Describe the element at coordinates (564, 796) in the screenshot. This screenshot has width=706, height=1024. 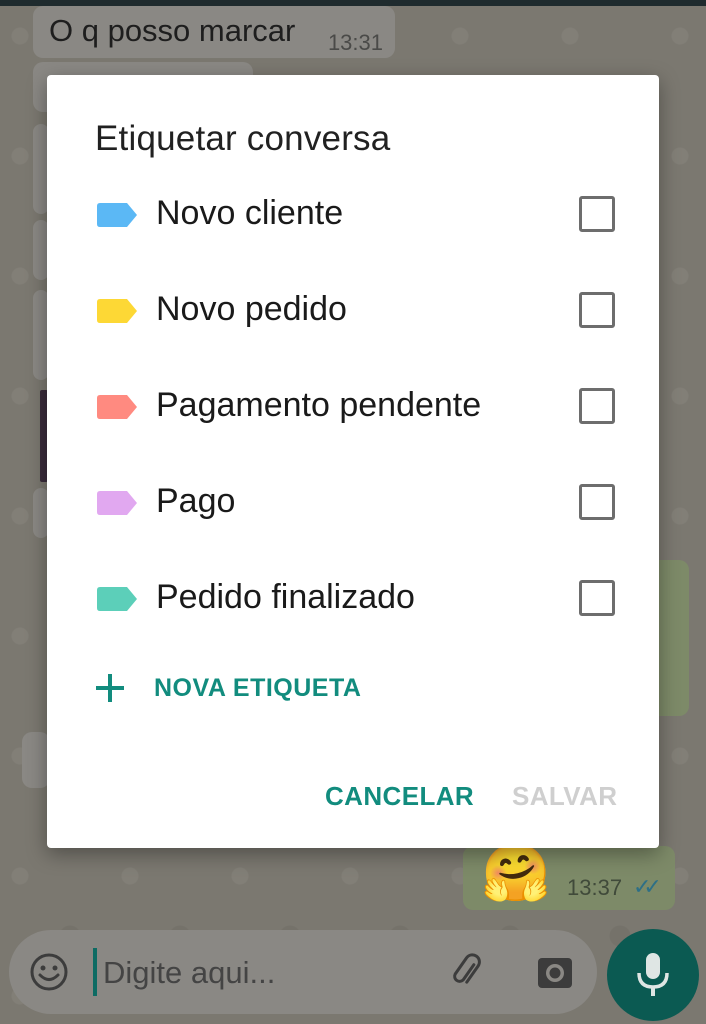
I see `save-button: SALVAR` at that location.